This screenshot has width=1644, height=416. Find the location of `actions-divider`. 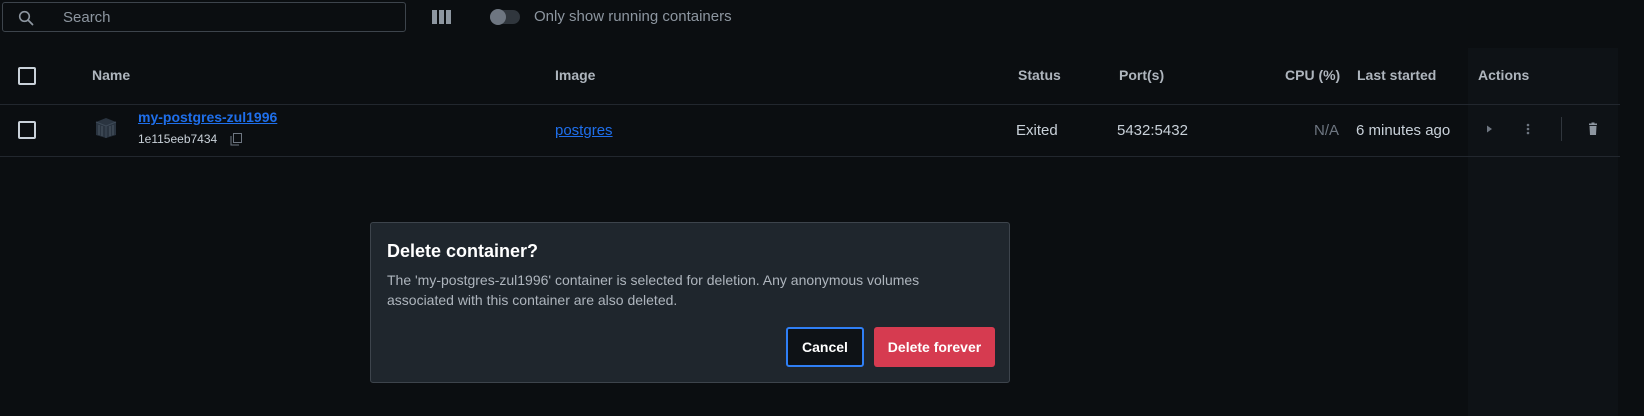

actions-divider is located at coordinates (1561, 129).